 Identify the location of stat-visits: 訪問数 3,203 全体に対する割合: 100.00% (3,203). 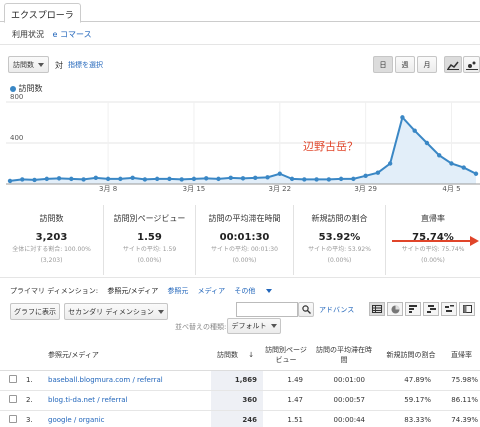
(52, 240).